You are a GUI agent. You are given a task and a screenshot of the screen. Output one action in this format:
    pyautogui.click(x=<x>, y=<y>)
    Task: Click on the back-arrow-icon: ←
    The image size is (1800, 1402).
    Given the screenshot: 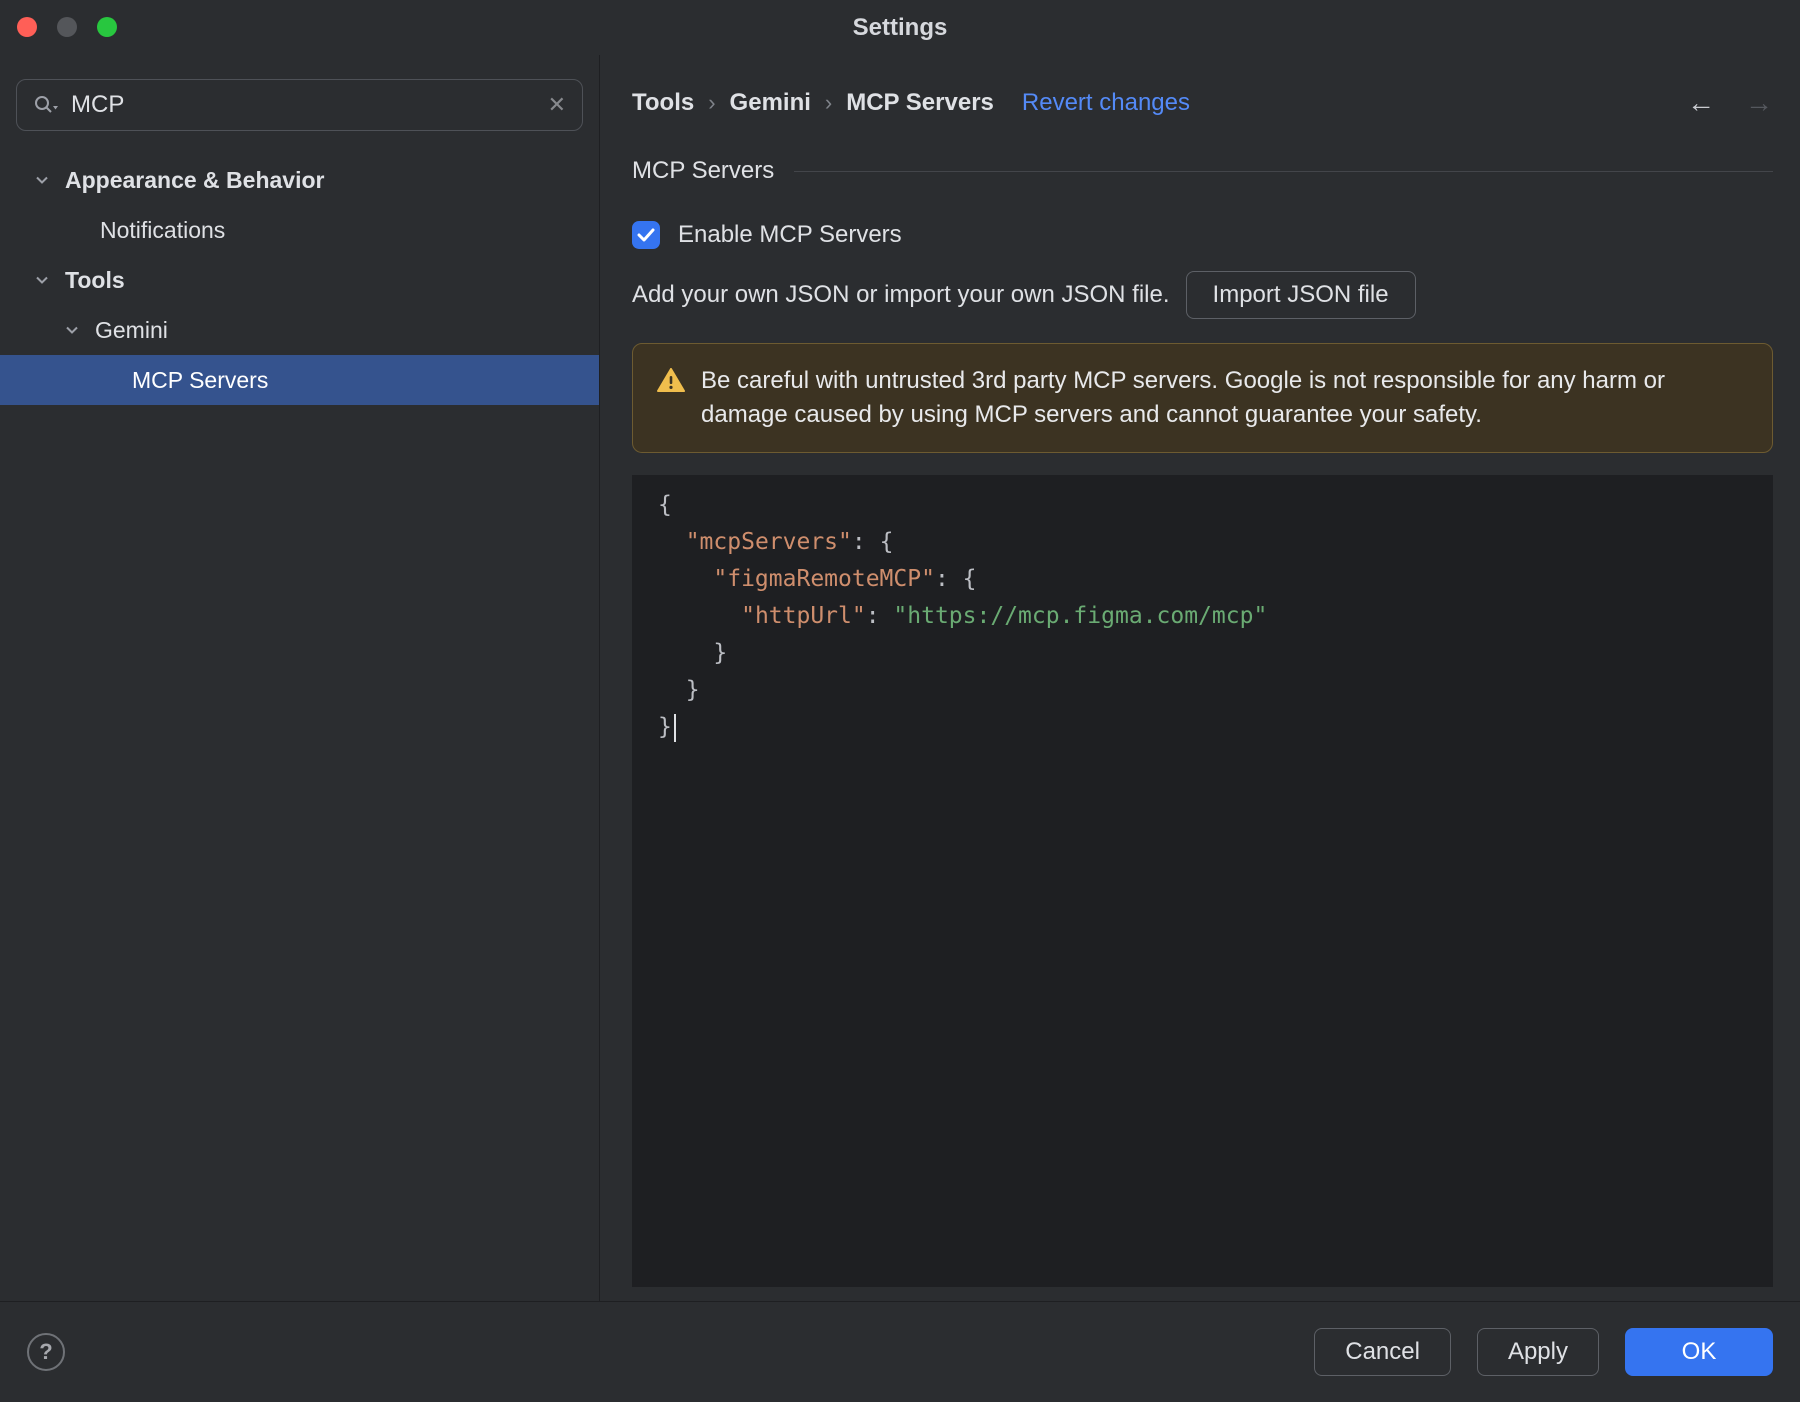 What is the action you would take?
    pyautogui.click(x=1701, y=103)
    